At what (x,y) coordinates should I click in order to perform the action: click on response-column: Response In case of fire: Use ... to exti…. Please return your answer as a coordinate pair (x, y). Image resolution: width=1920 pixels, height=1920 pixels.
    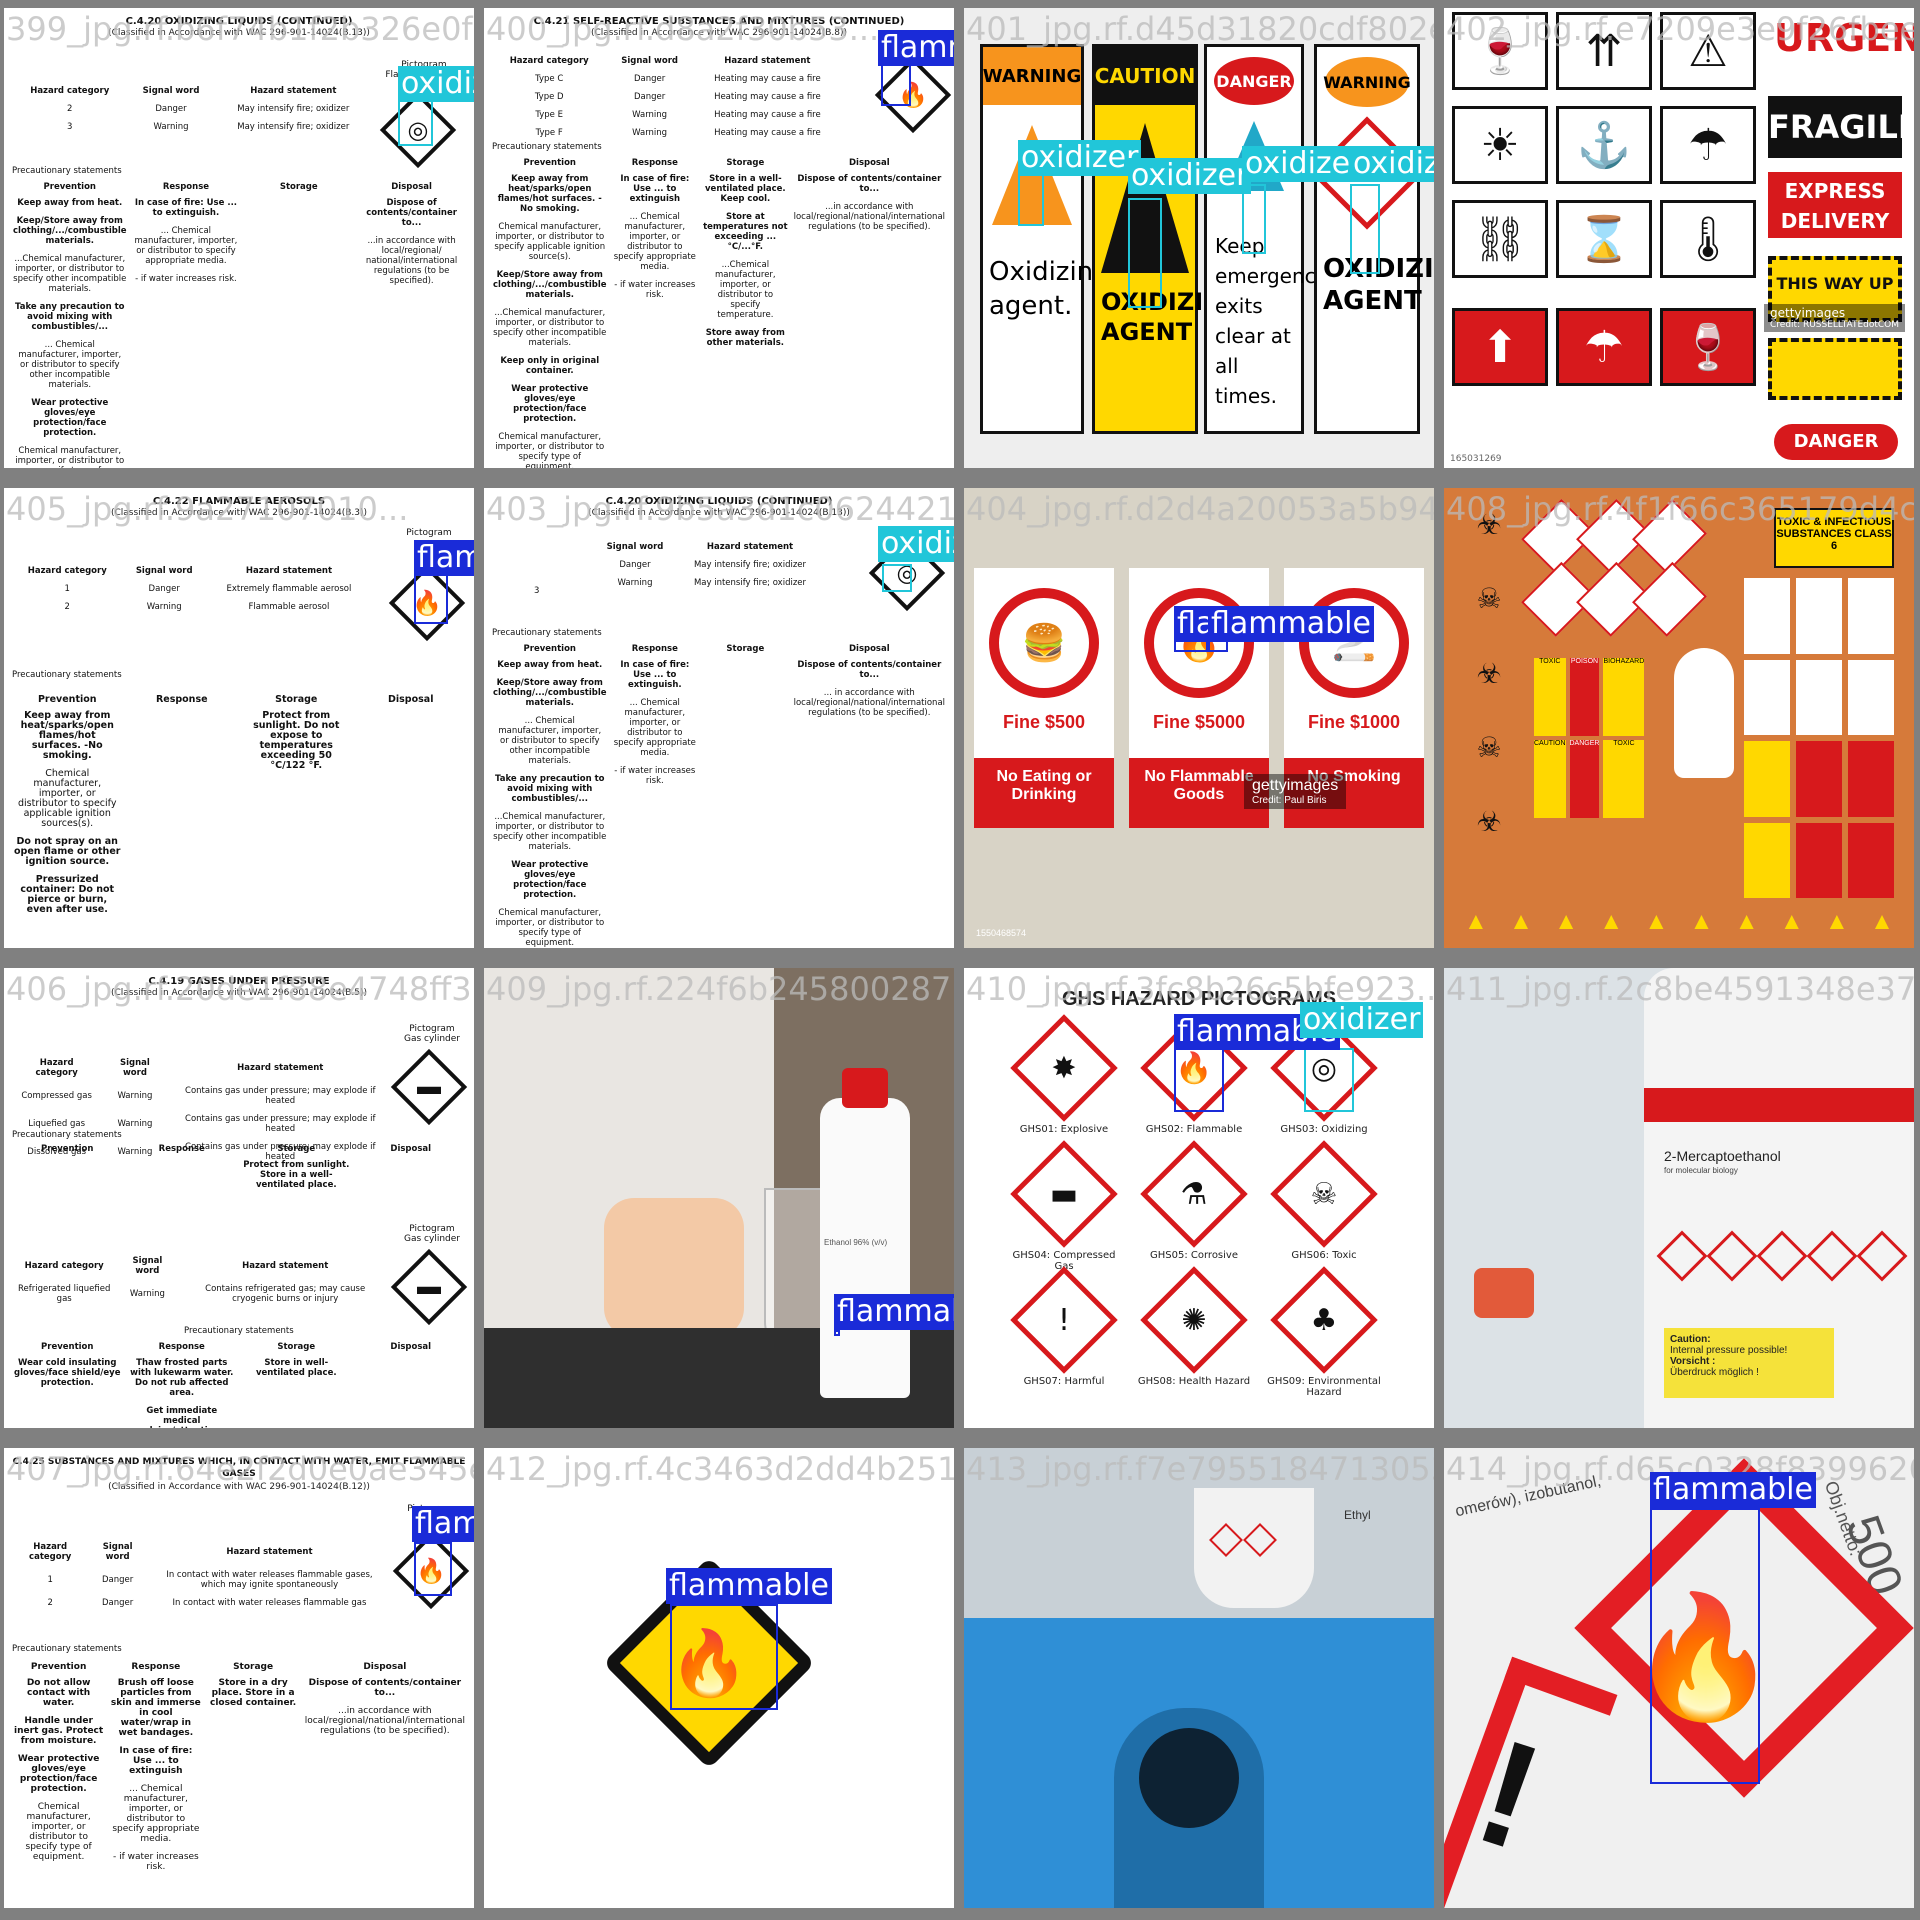
    Looking at the image, I should click on (186, 325).